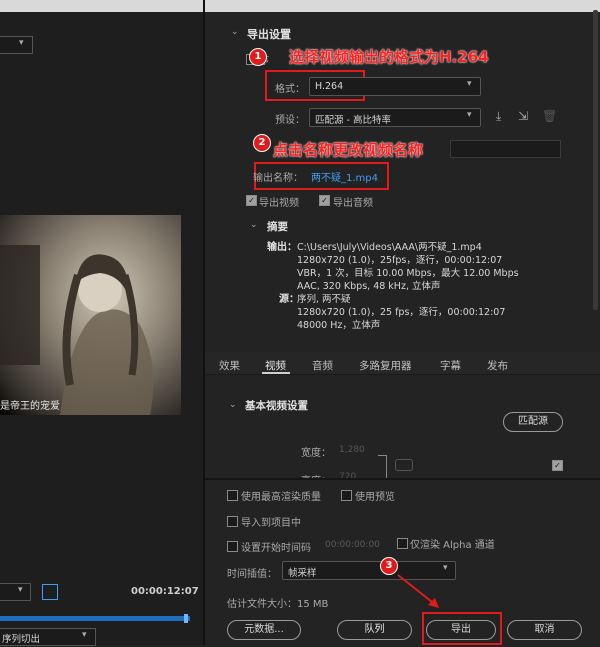 Image resolution: width=600 pixels, height=647 pixels. I want to click on link-icon, so click(404, 465).